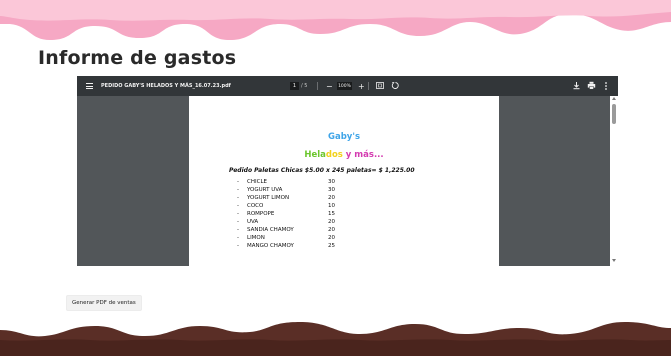  I want to click on scroll-thumb, so click(614, 114).